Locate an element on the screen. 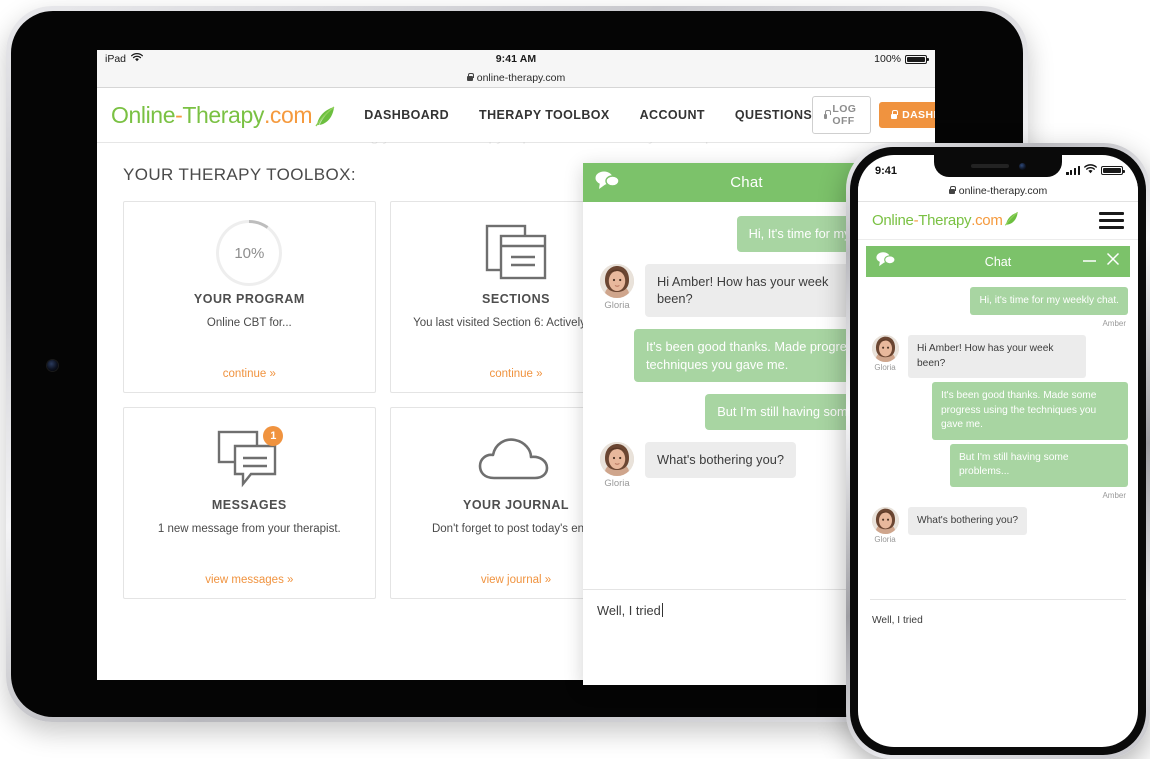 This screenshot has height=759, width=1150. ipad-battery-percent: 100% is located at coordinates (887, 59).